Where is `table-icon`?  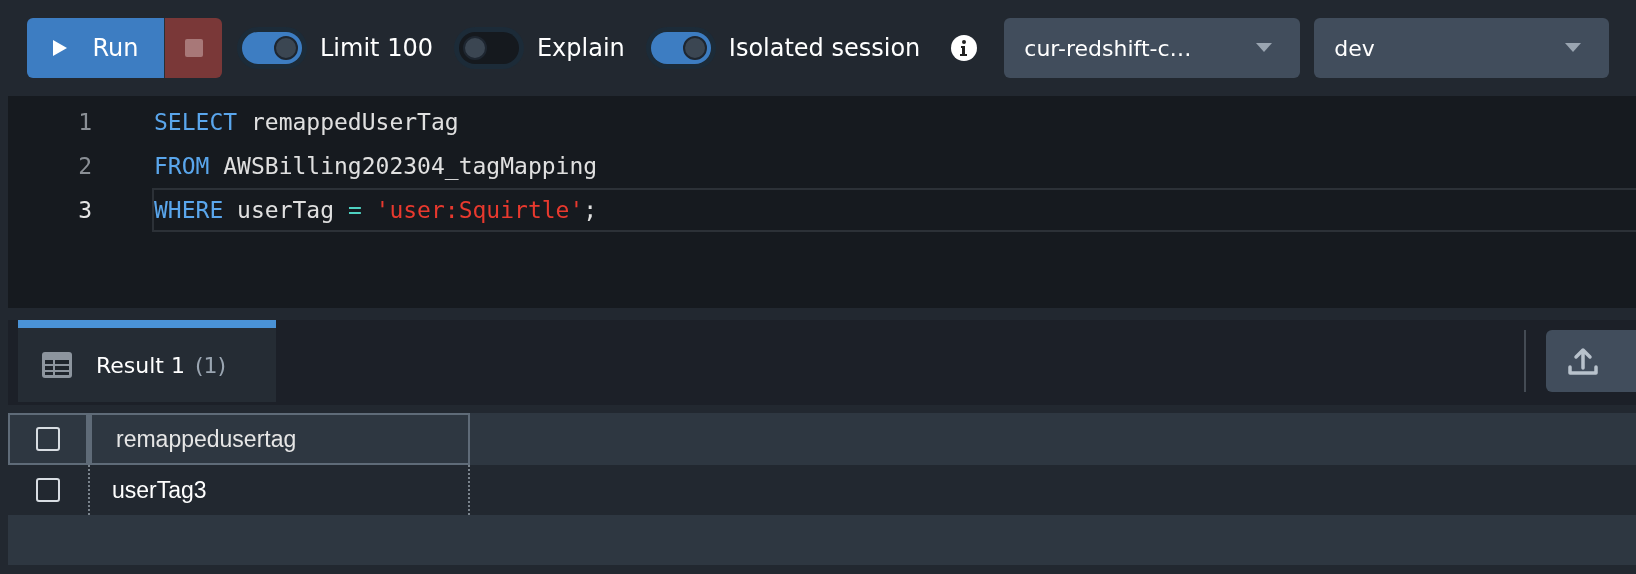
table-icon is located at coordinates (57, 365).